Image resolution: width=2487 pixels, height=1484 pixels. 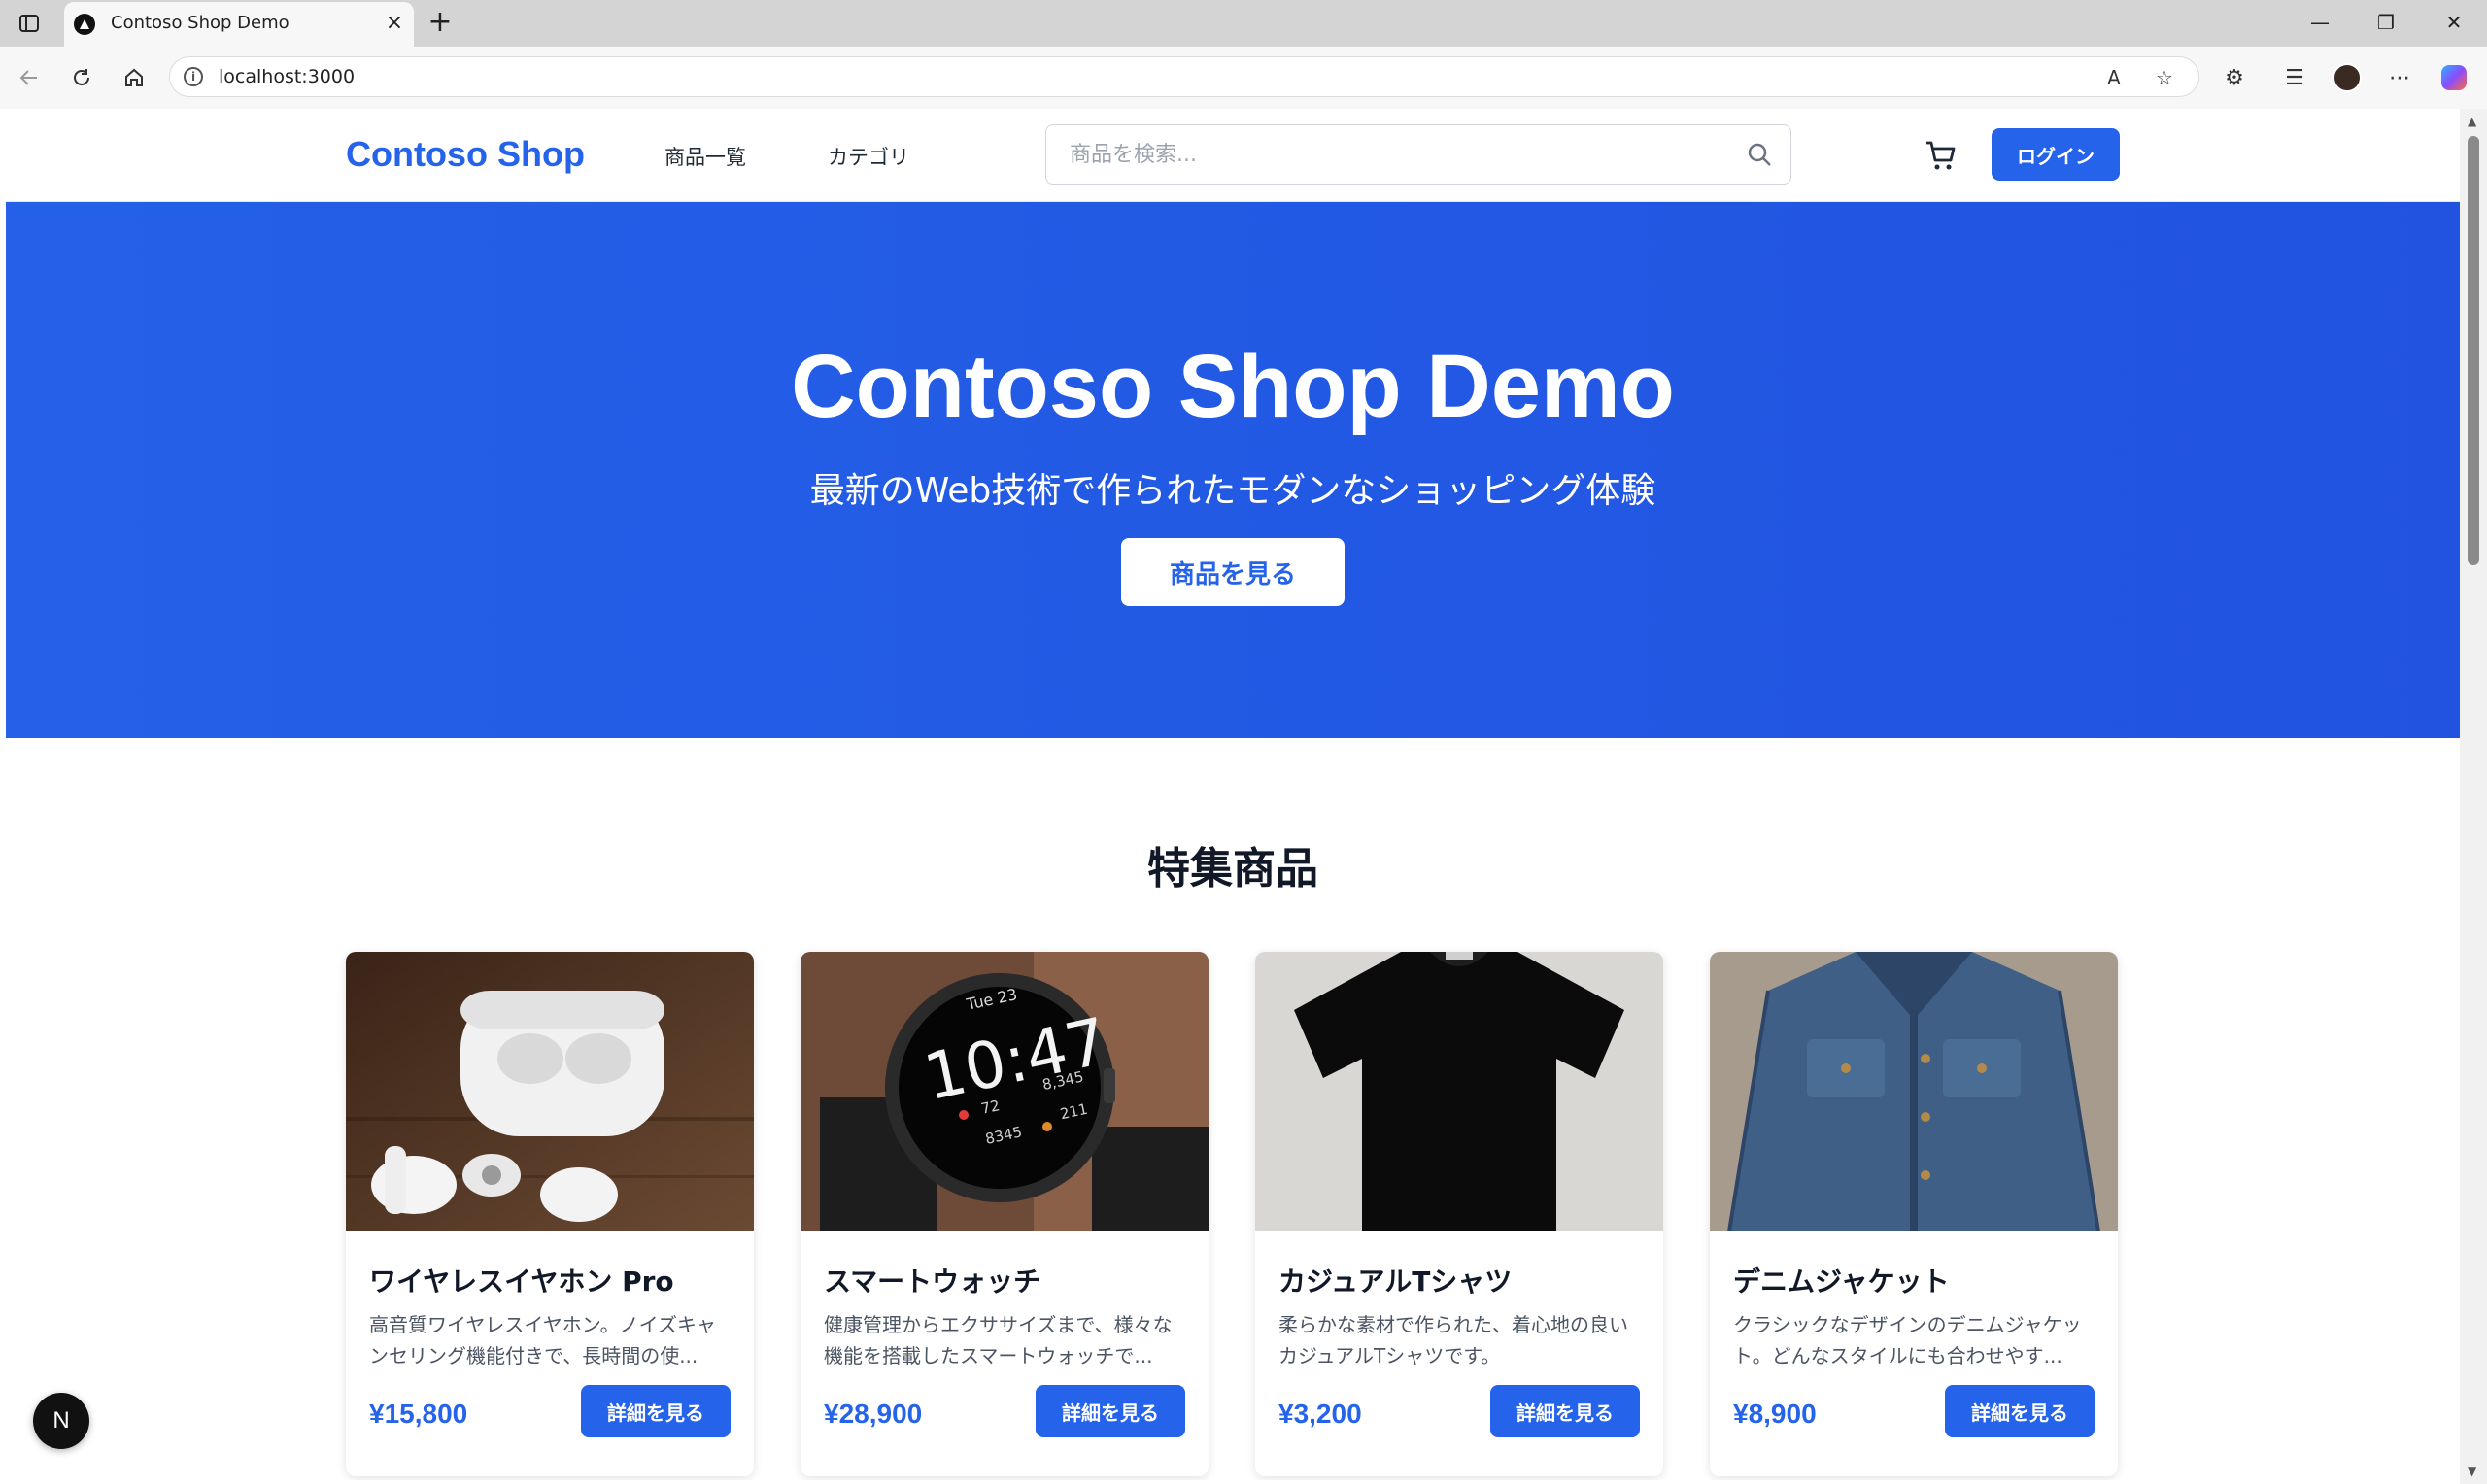 I want to click on scroll-up-icon: ▲, so click(x=2472, y=122).